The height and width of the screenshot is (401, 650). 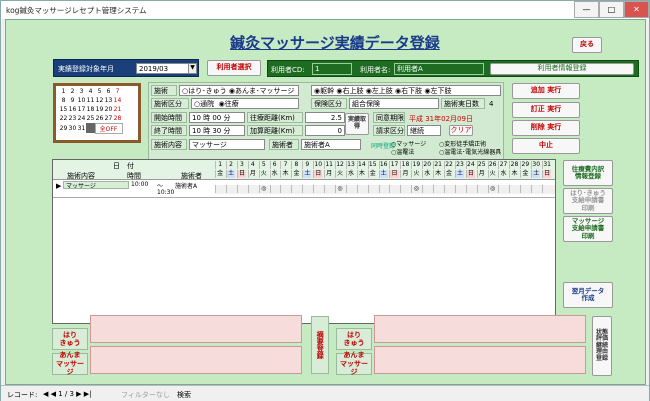 What do you see at coordinates (546, 146) in the screenshot?
I see `cancel-button: 中止` at bounding box center [546, 146].